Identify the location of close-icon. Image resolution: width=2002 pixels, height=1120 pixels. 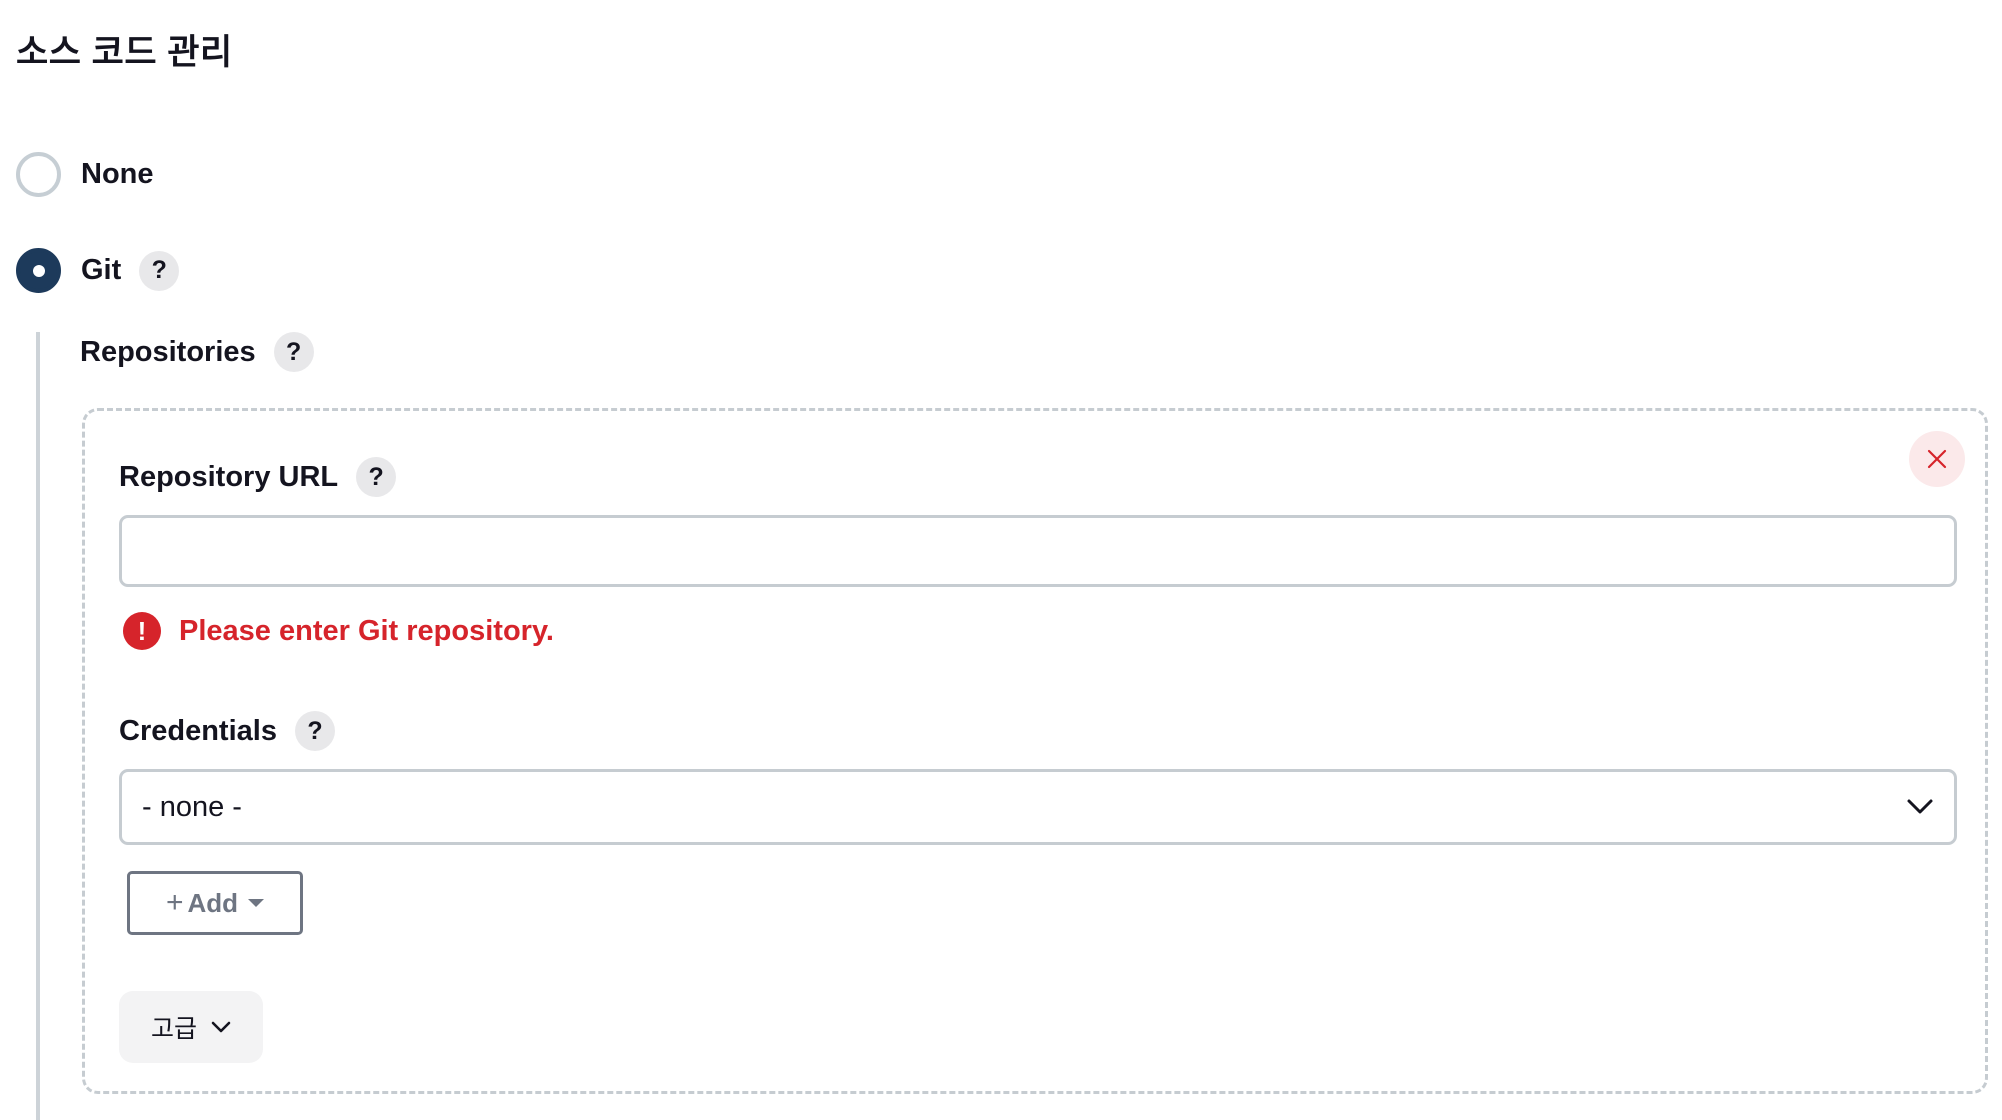
(1937, 459).